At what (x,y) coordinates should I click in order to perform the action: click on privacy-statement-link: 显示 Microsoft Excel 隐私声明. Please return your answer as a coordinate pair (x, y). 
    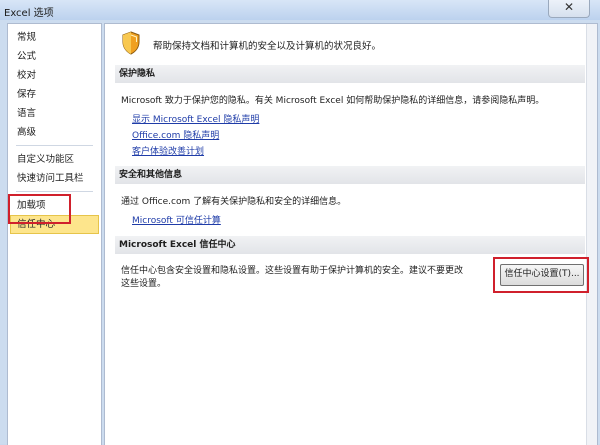
    Looking at the image, I should click on (195, 118).